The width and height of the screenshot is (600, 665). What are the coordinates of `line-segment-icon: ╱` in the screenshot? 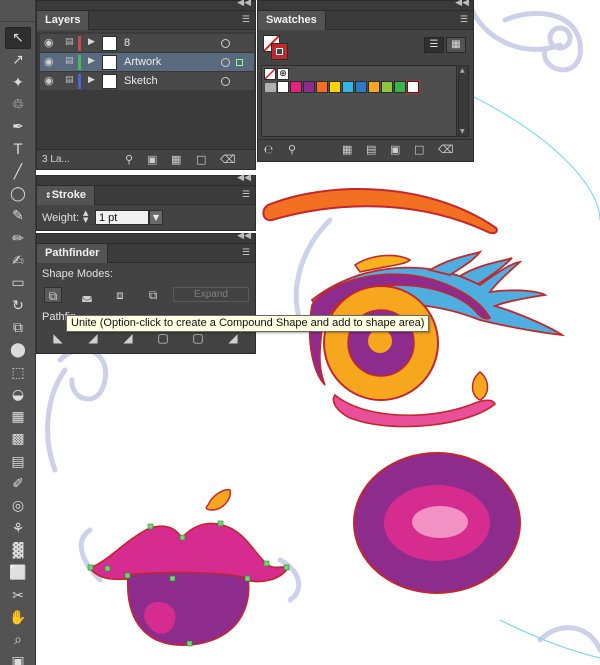 It's located at (18, 172).